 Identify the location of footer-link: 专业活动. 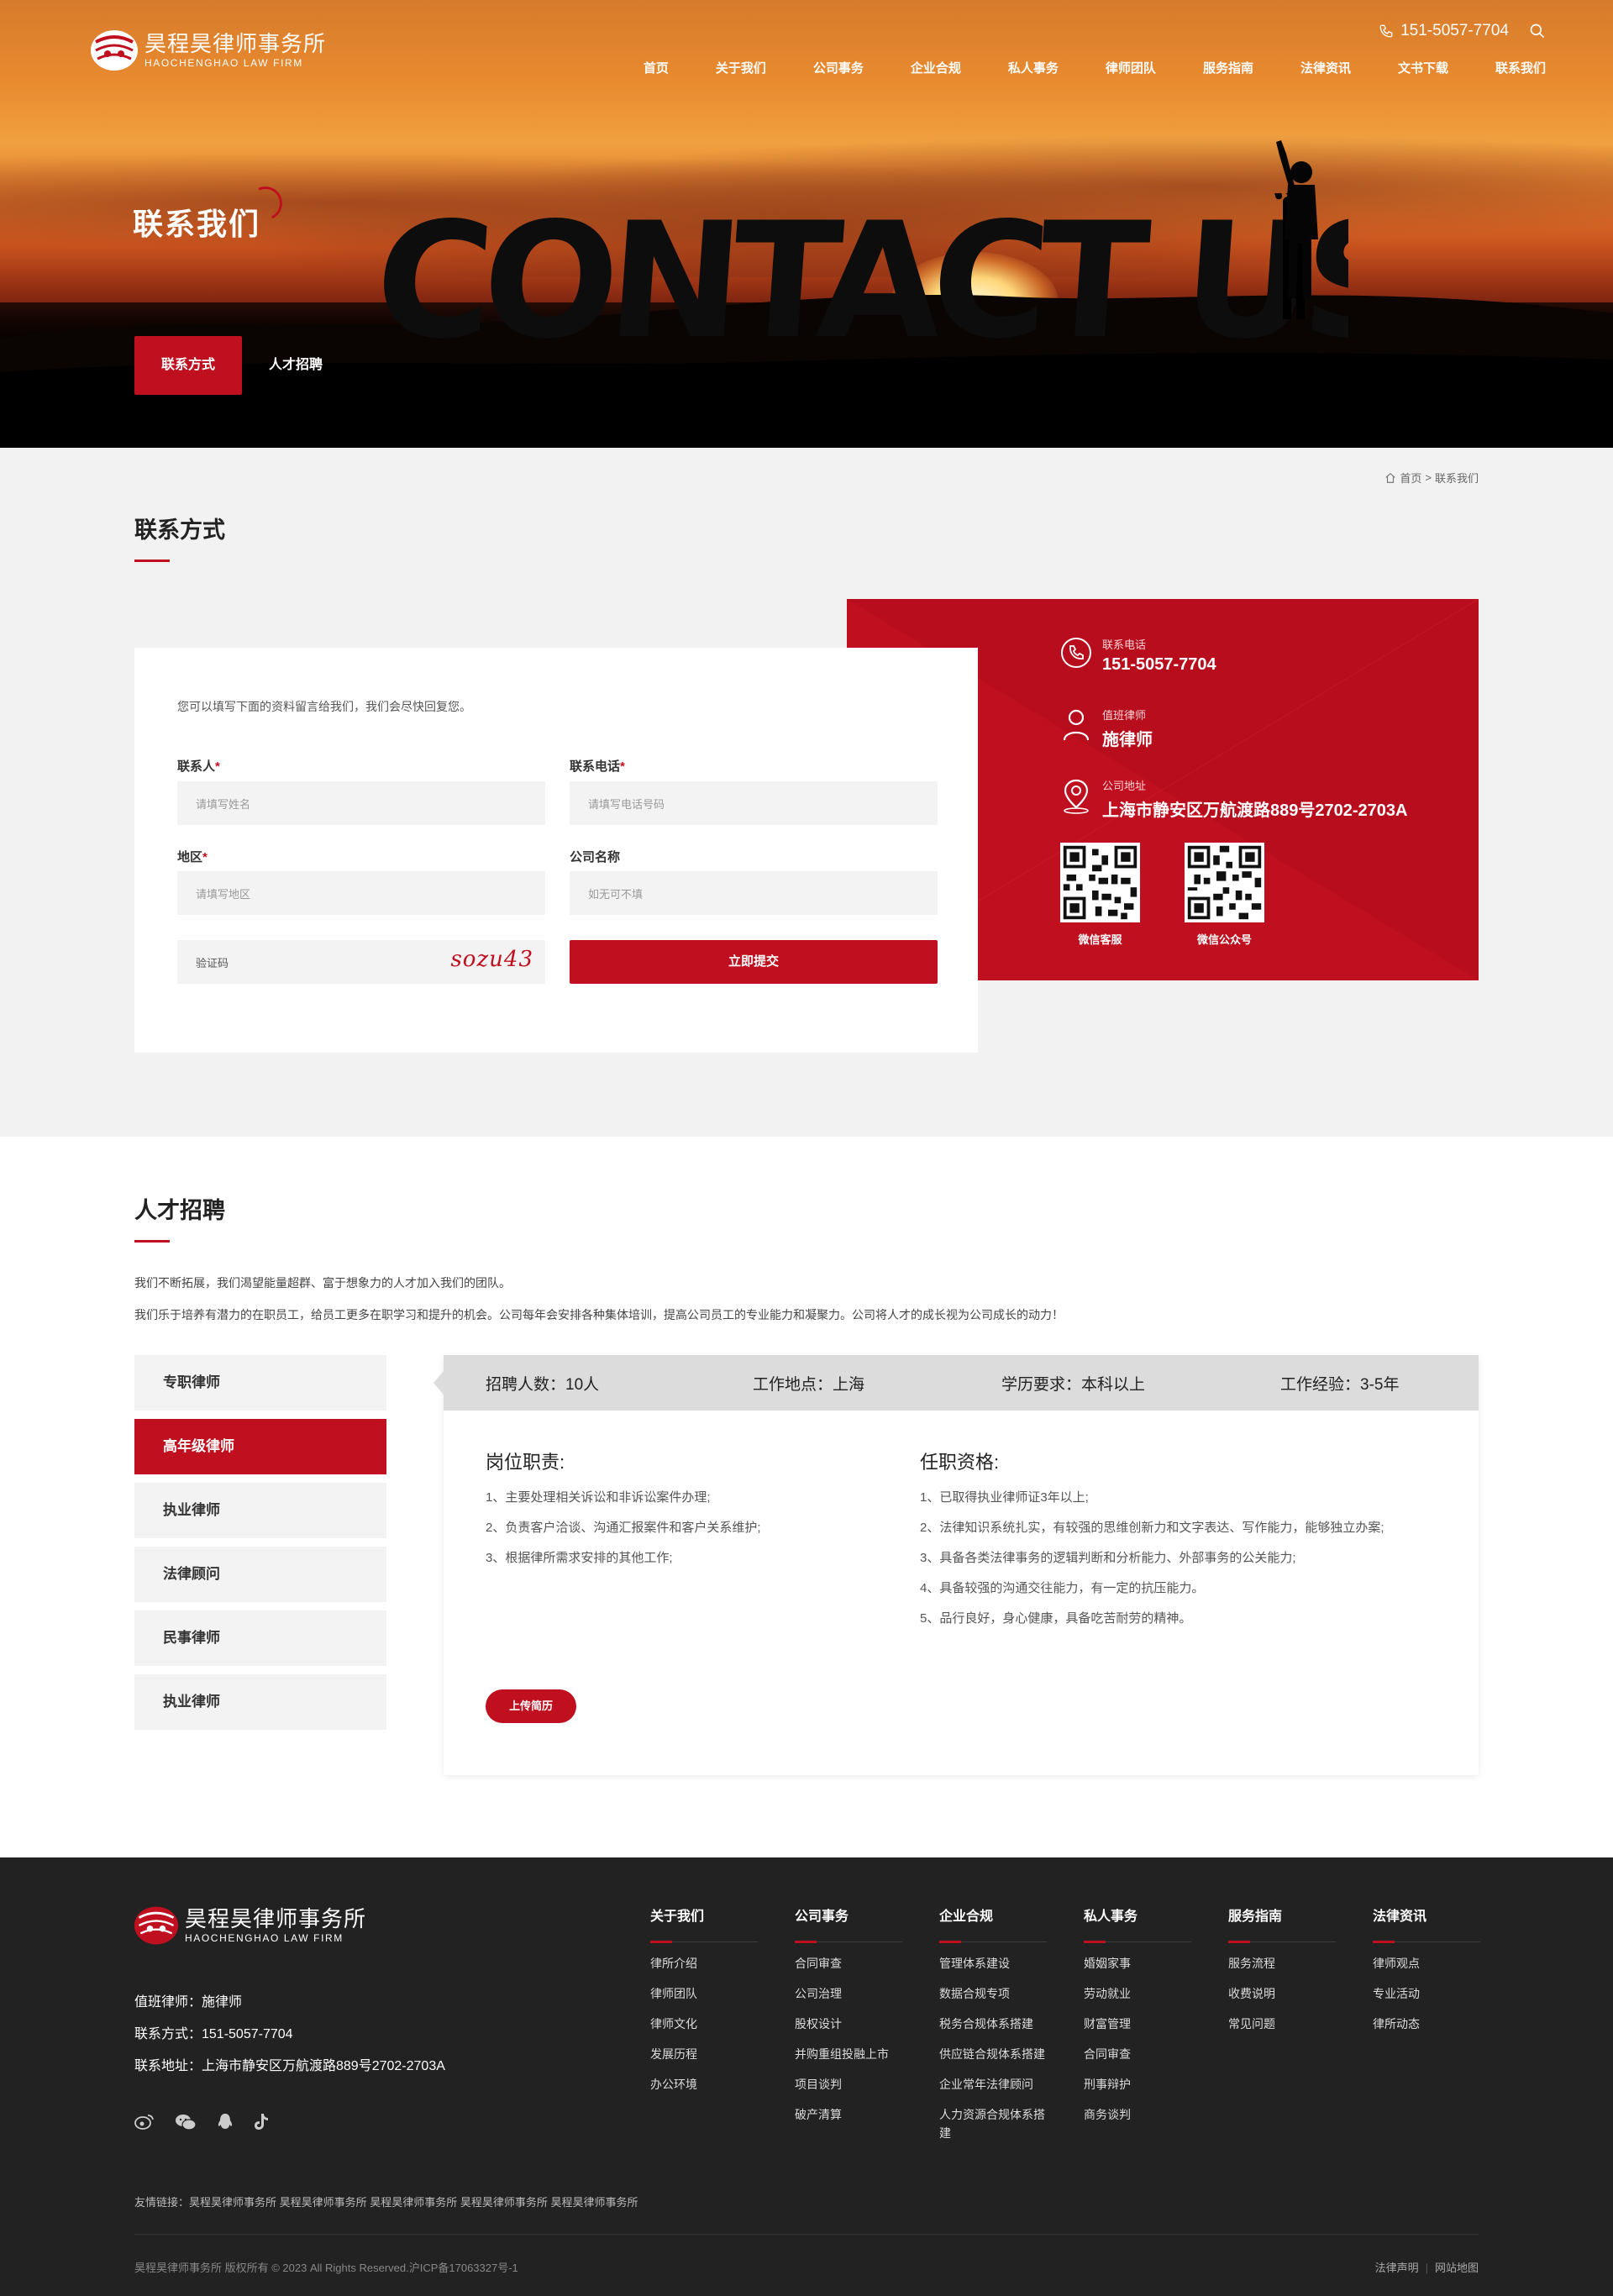
(1426, 1993).